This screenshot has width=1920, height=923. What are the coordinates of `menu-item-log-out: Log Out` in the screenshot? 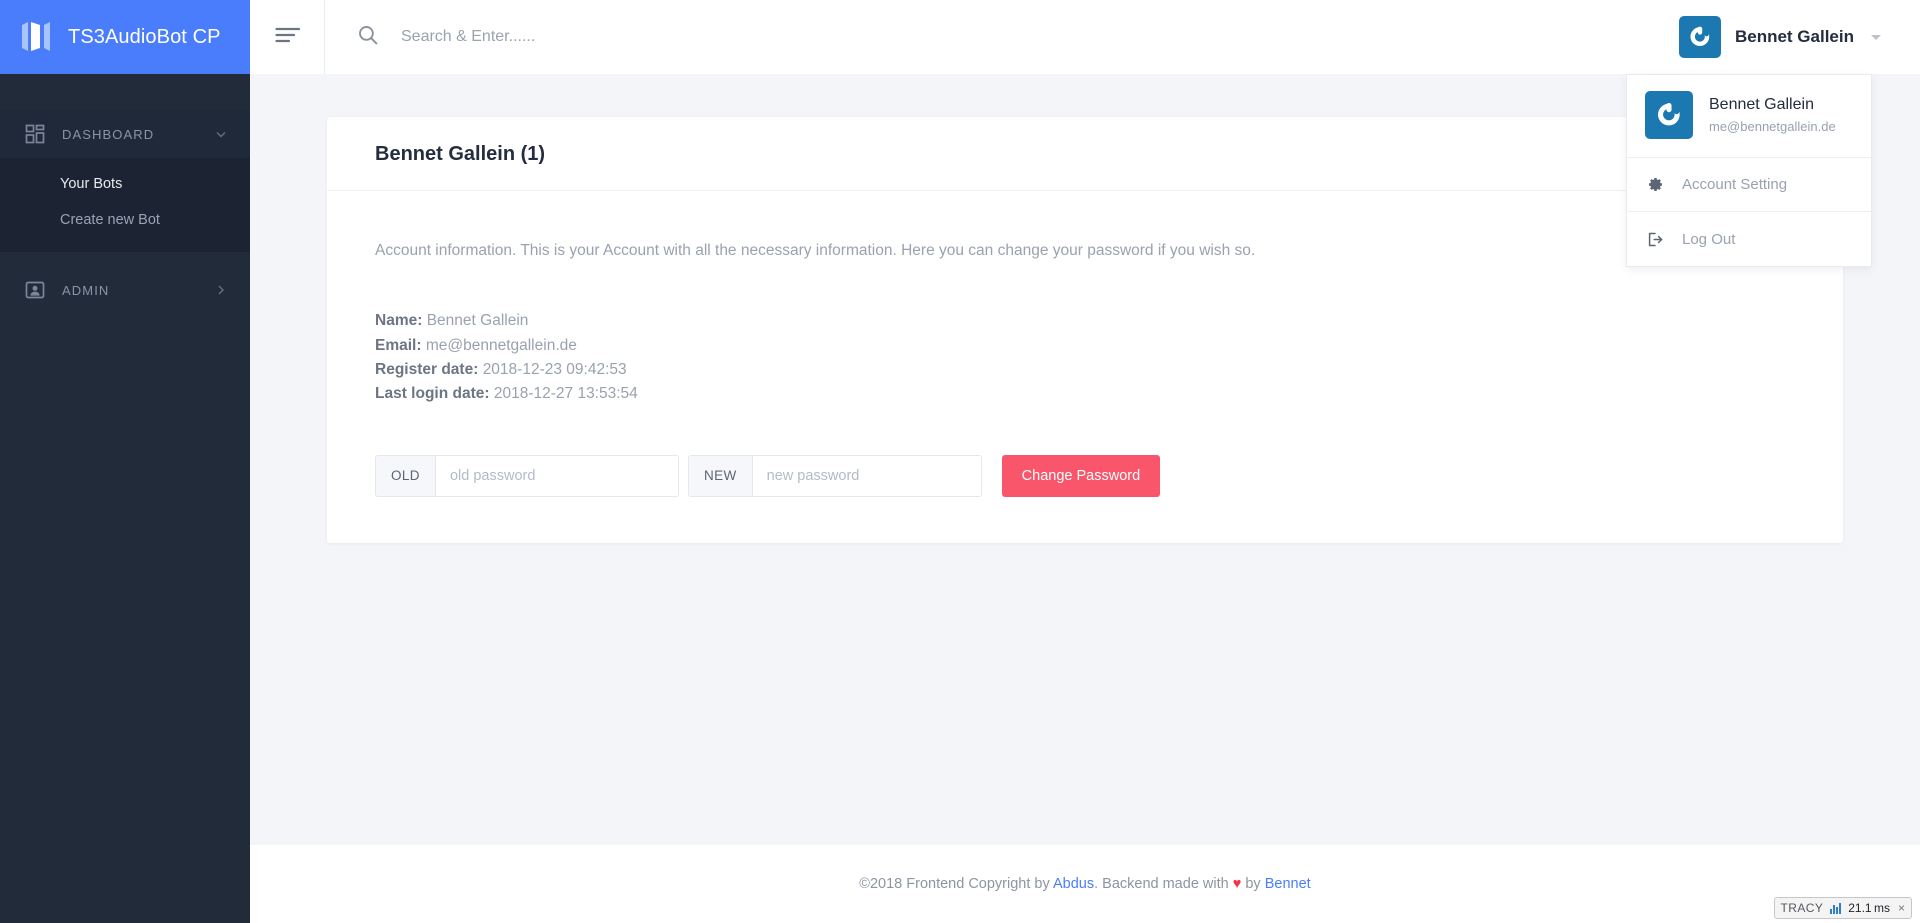 It's located at (1749, 239).